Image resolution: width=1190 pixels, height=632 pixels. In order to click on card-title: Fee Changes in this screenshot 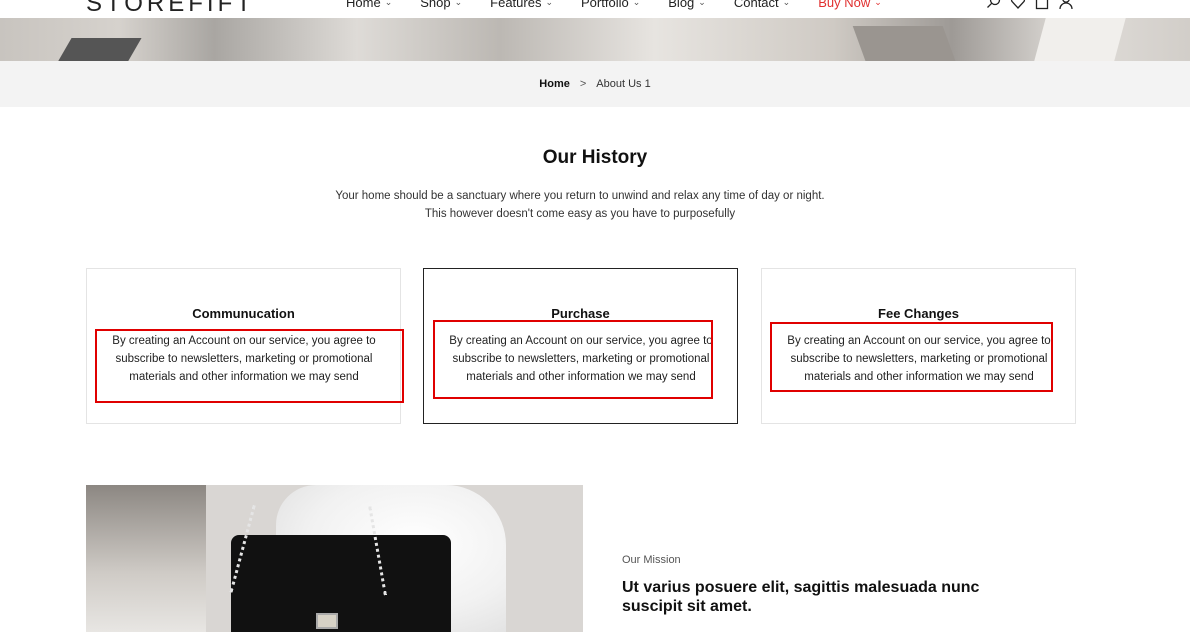, I will do `click(918, 313)`.